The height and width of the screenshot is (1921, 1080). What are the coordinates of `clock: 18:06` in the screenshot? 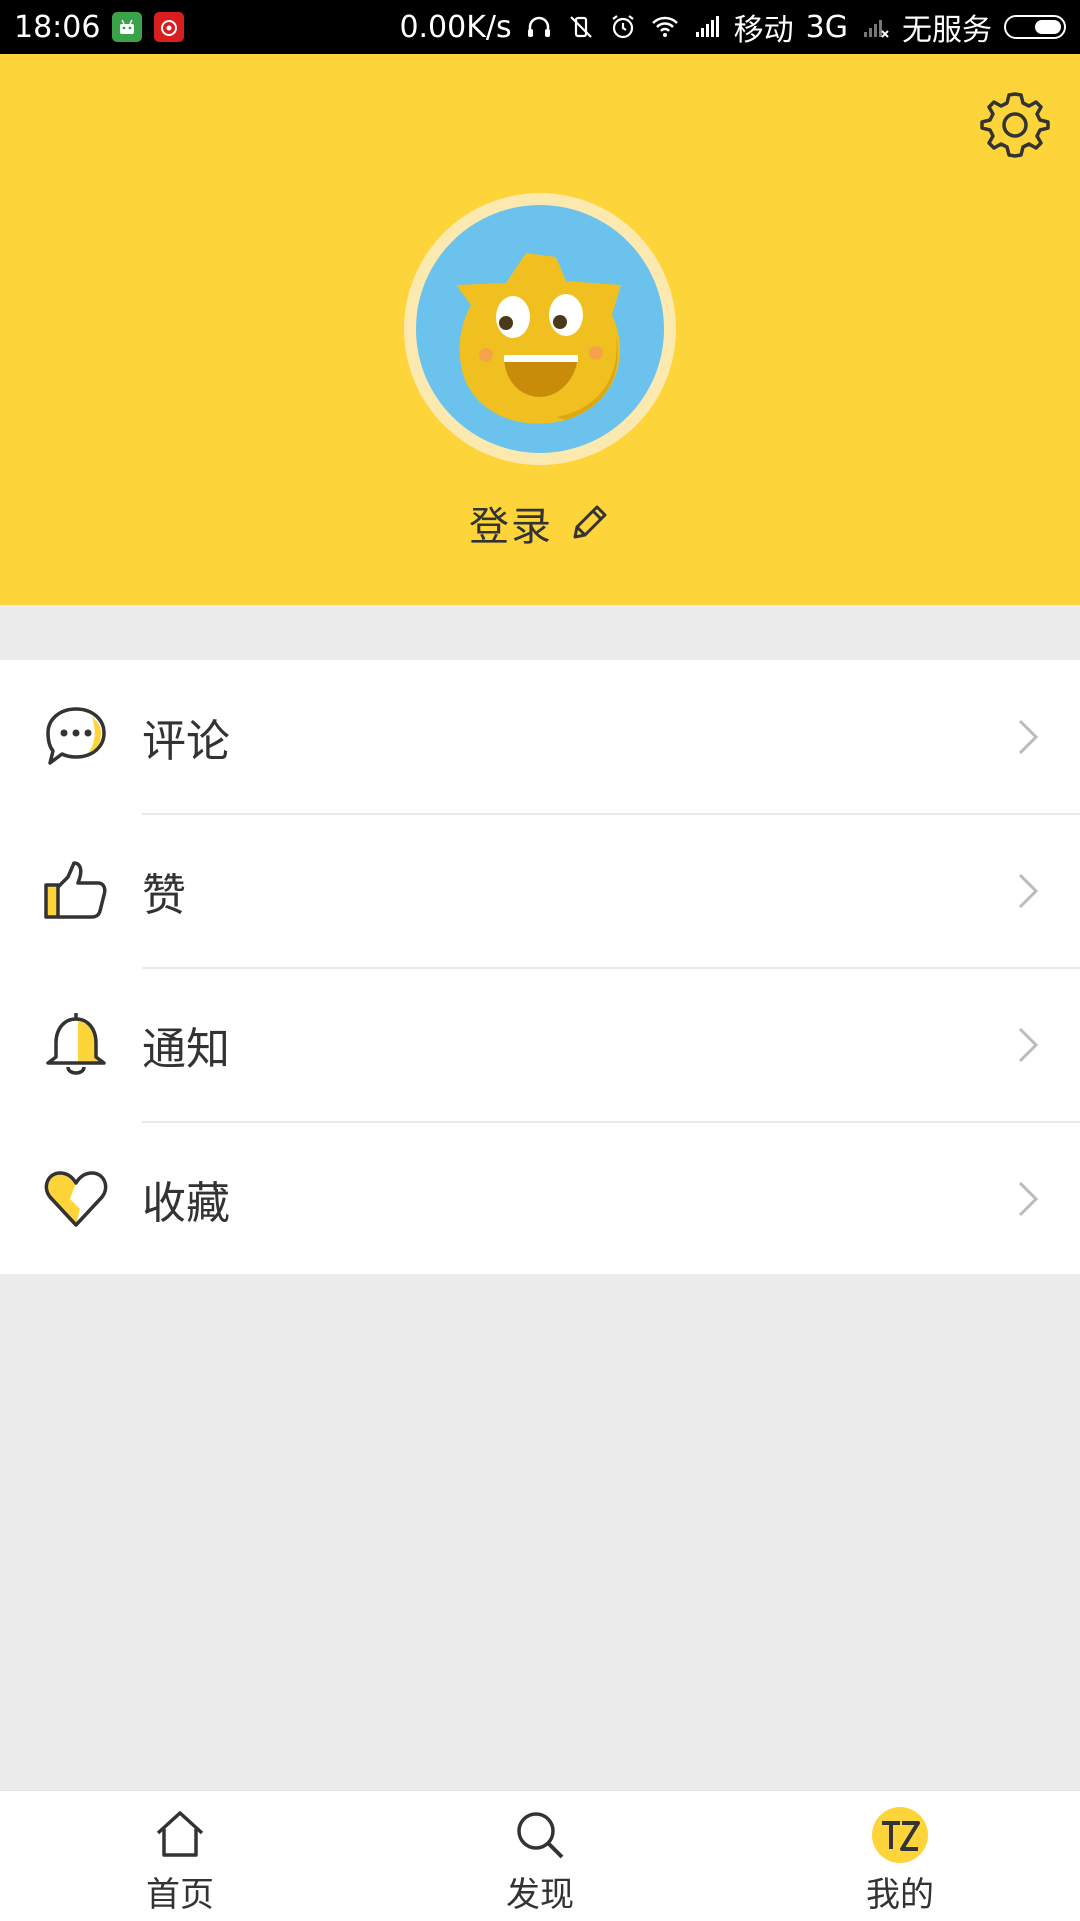 It's located at (57, 27).